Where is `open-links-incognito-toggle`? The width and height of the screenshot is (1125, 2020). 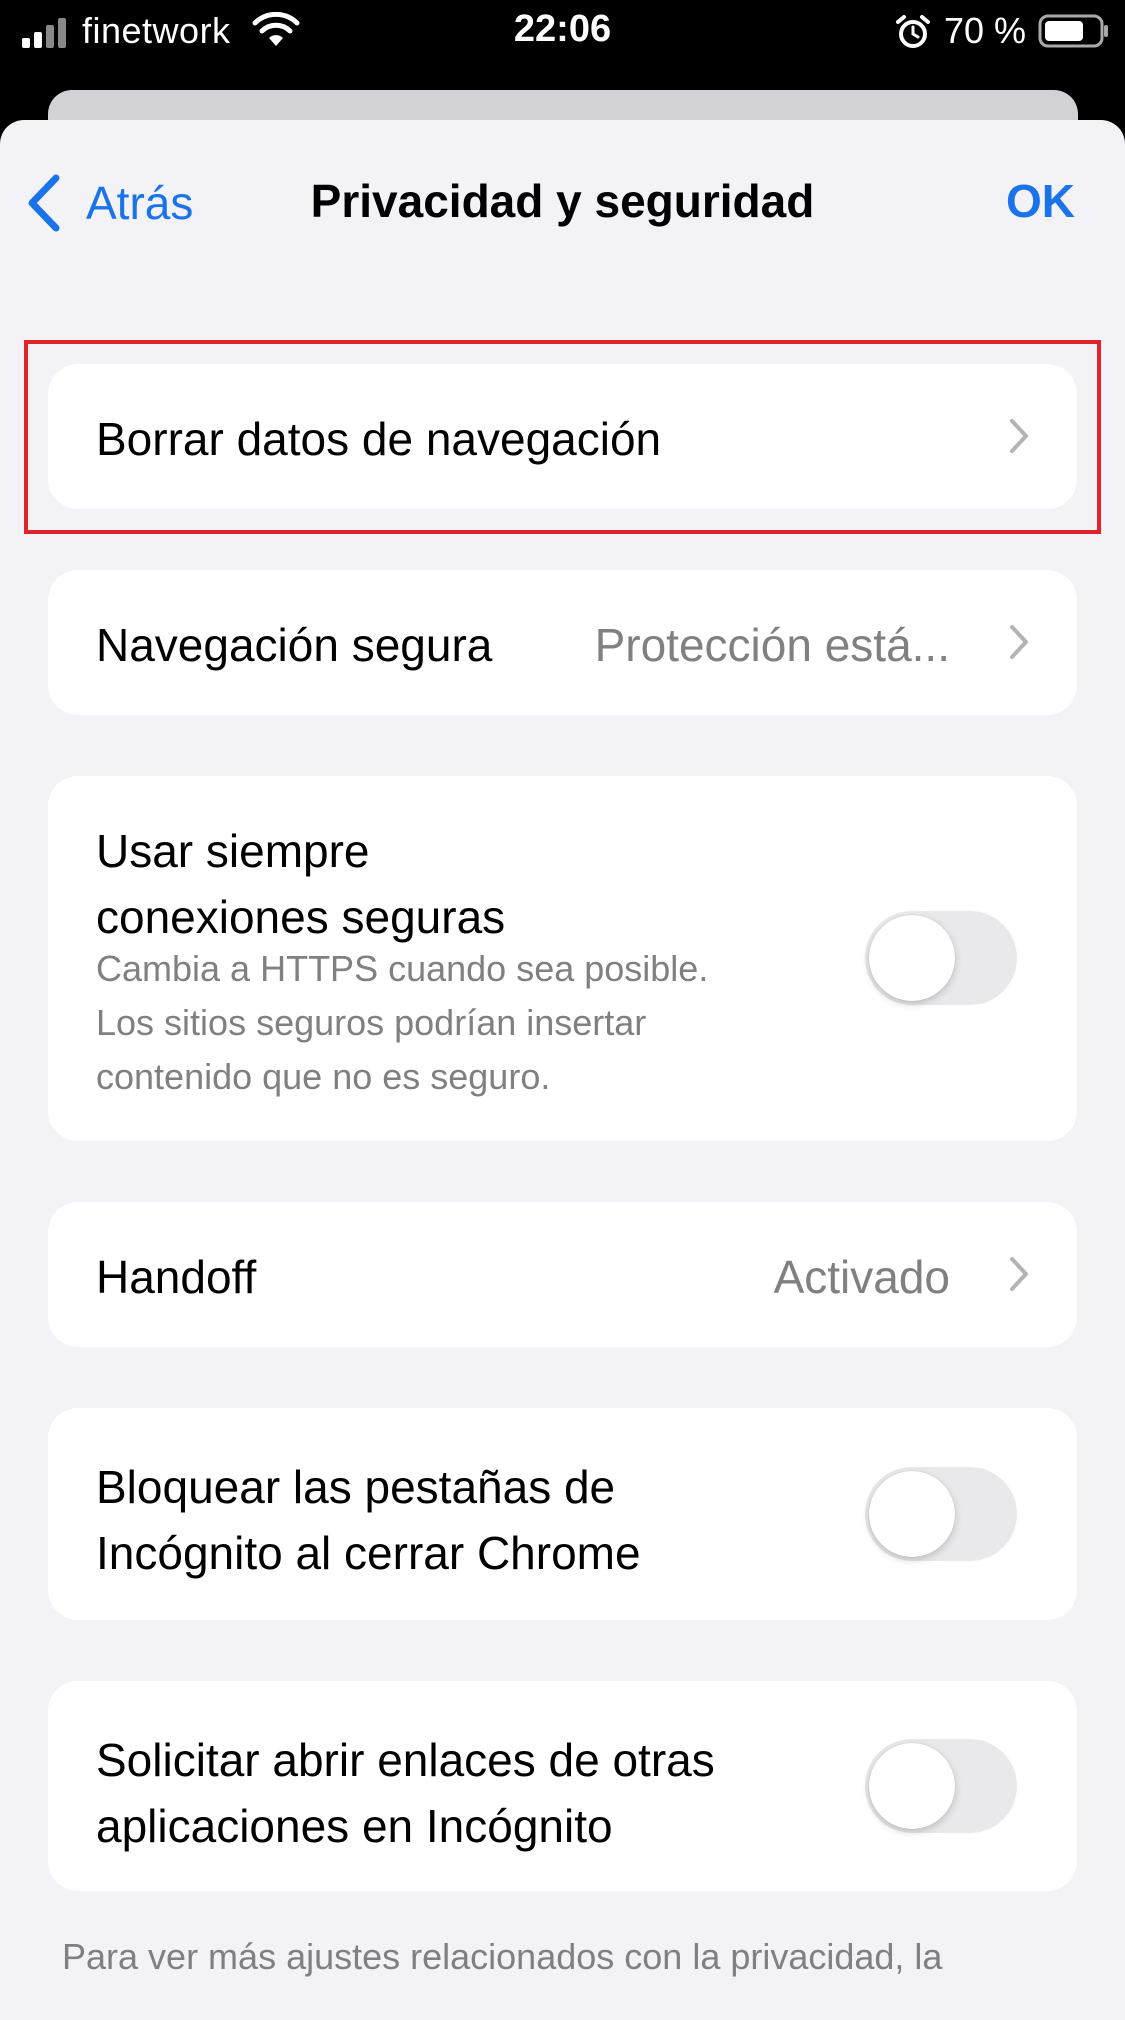
open-links-incognito-toggle is located at coordinates (941, 1786).